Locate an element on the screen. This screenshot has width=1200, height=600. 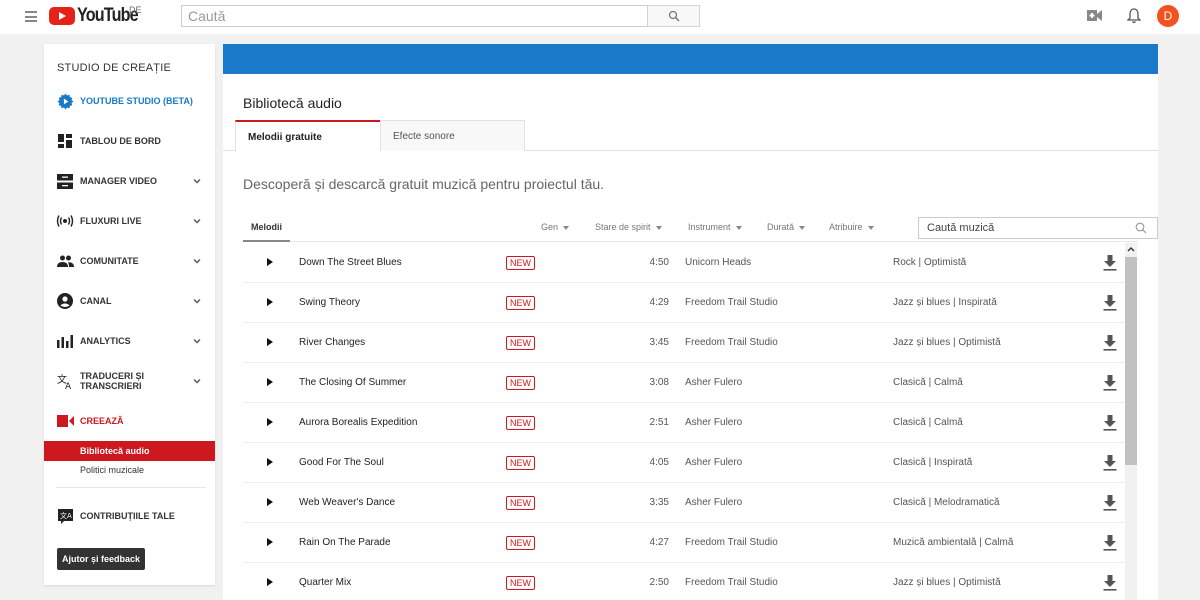
menu-icon is located at coordinates (31, 16).